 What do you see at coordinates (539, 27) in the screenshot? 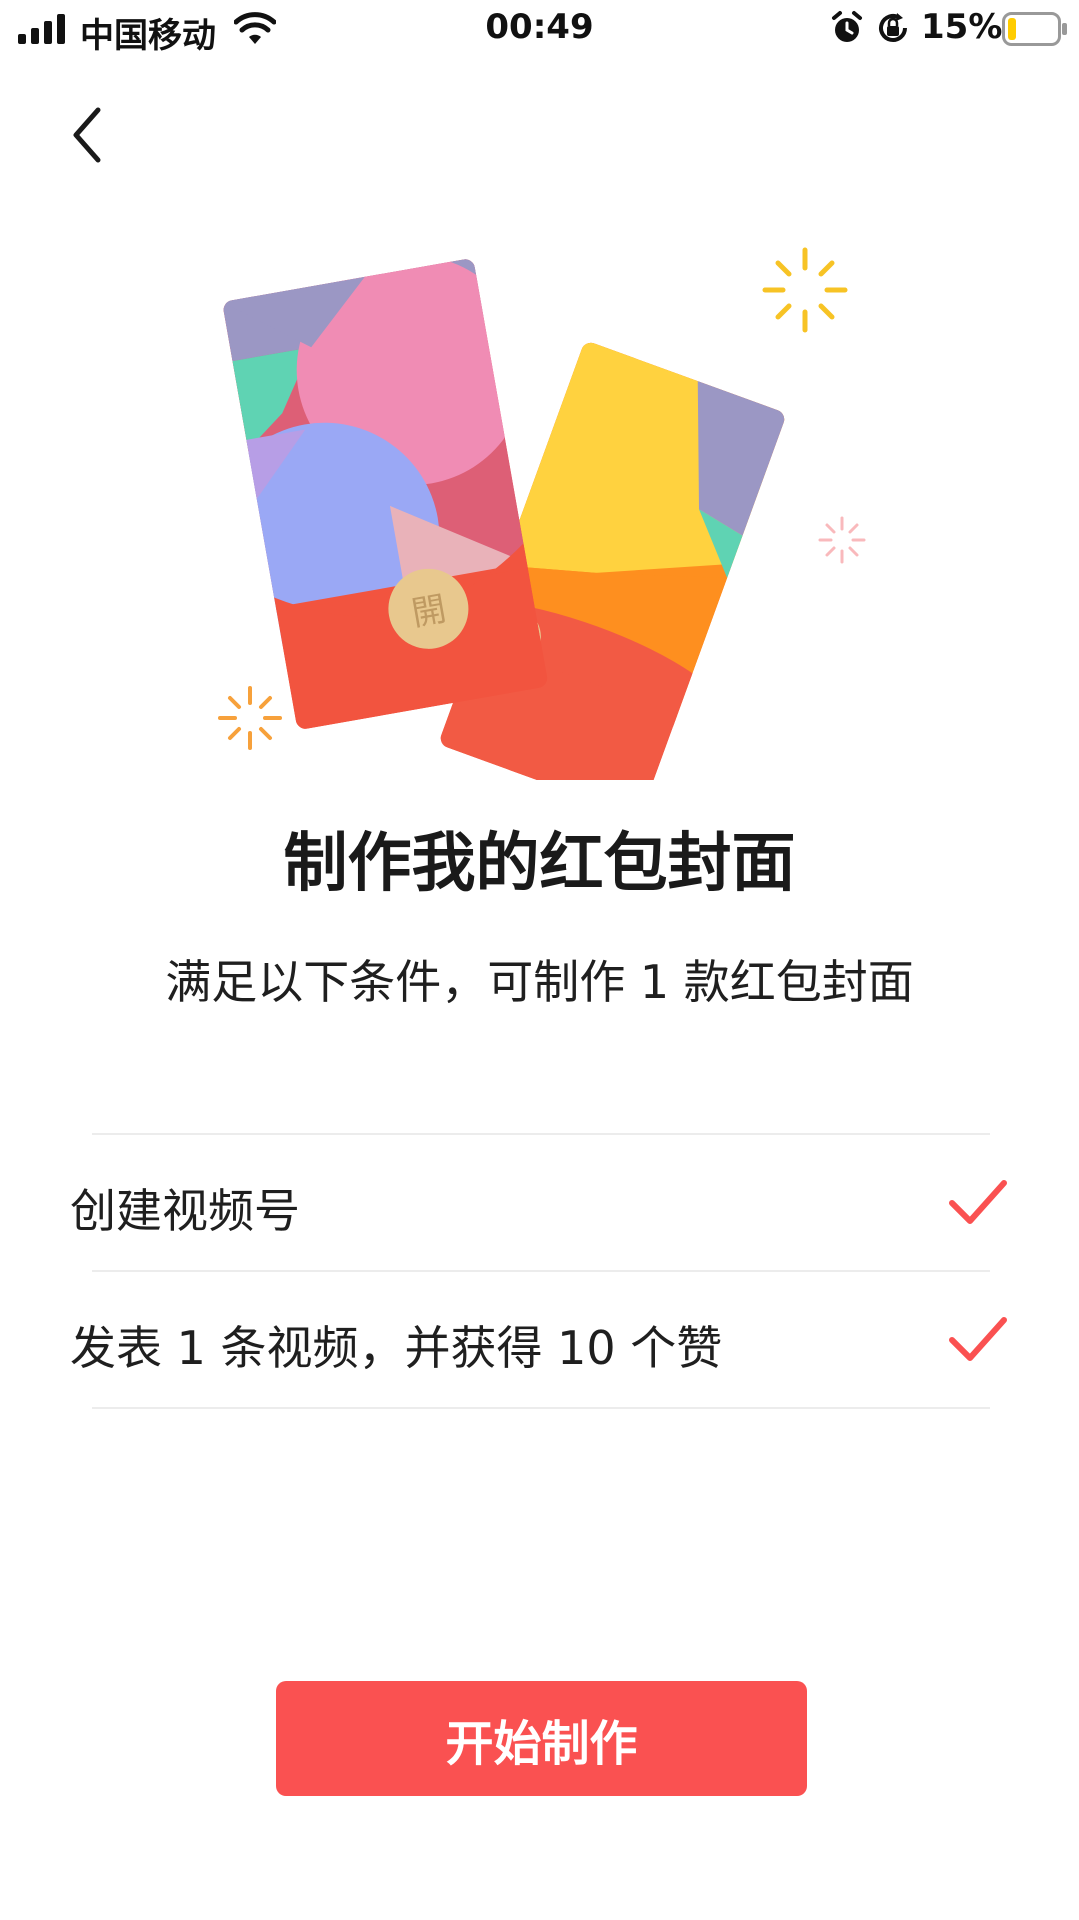
I see `clock-time: 00:49` at bounding box center [539, 27].